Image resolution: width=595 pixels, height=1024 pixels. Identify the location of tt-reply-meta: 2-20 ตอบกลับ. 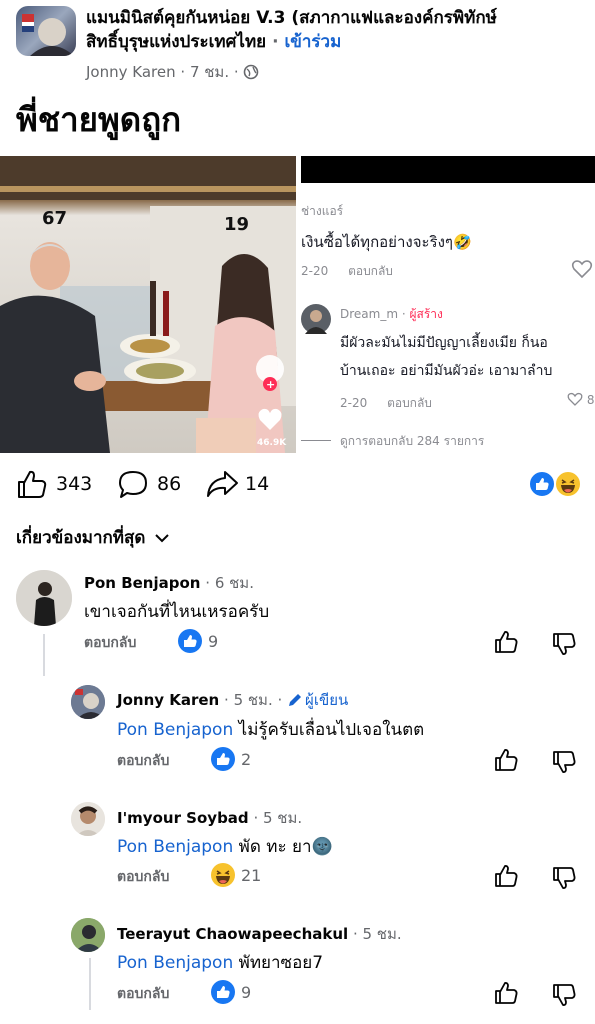
(386, 403).